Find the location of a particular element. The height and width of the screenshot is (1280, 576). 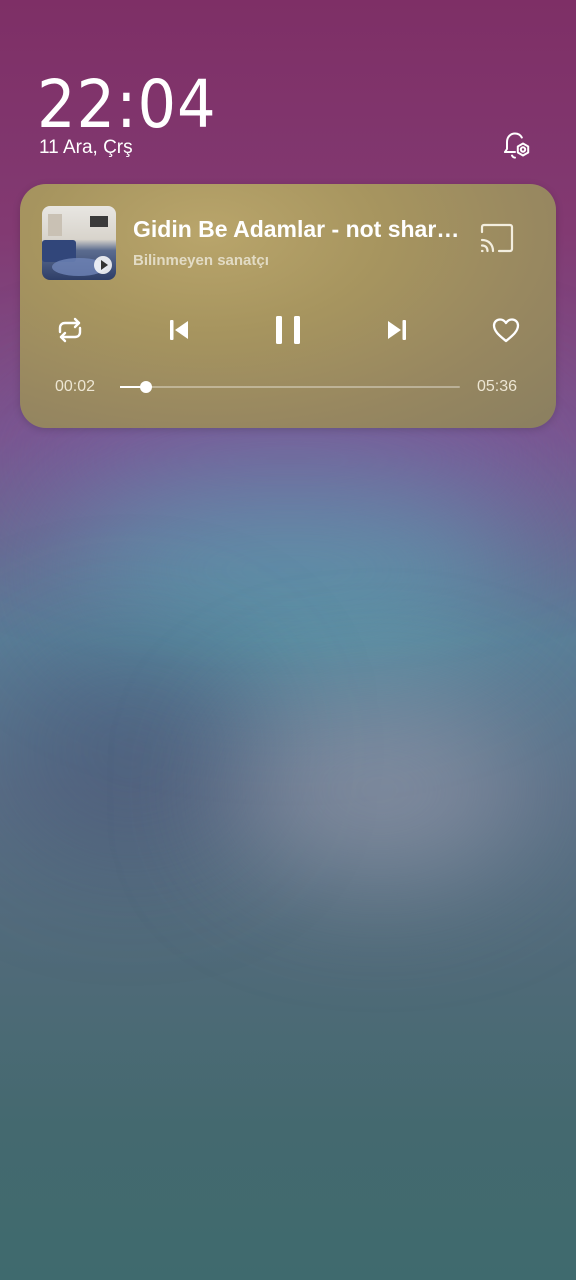

repeat-button is located at coordinates (70, 330).